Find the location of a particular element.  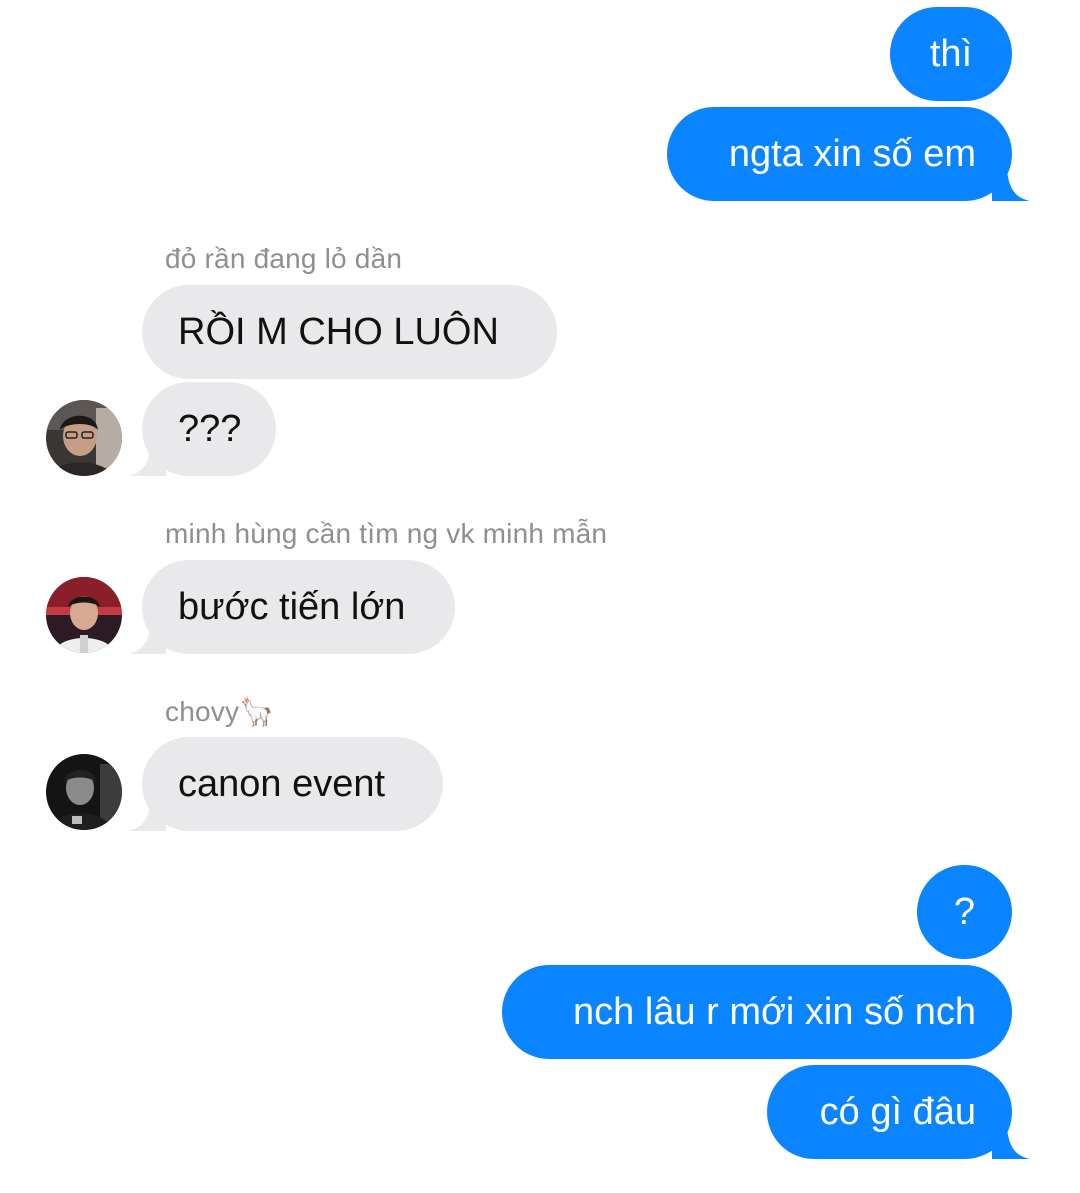

outgoing-message-bubble: thì is located at coordinates (951, 54).